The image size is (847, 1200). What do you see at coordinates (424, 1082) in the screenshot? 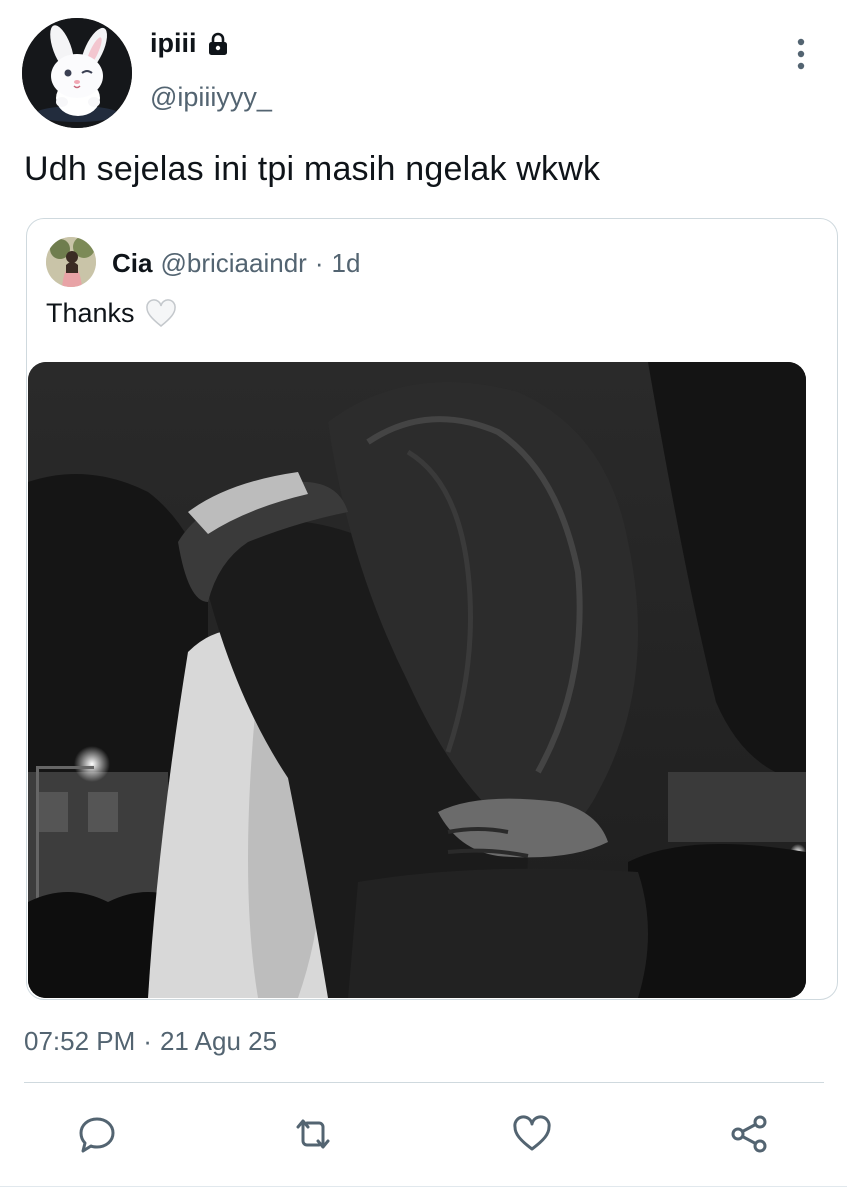
I see `action-bar-divider` at bounding box center [424, 1082].